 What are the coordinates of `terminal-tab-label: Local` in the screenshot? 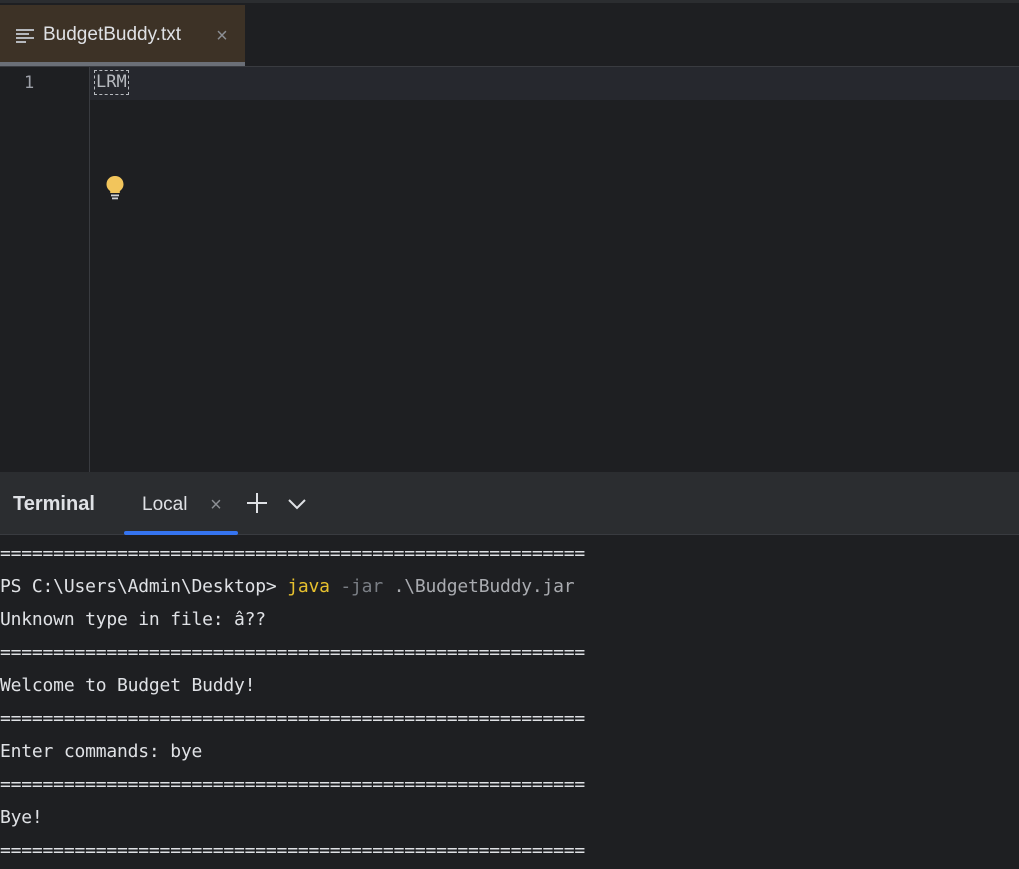 It's located at (165, 504).